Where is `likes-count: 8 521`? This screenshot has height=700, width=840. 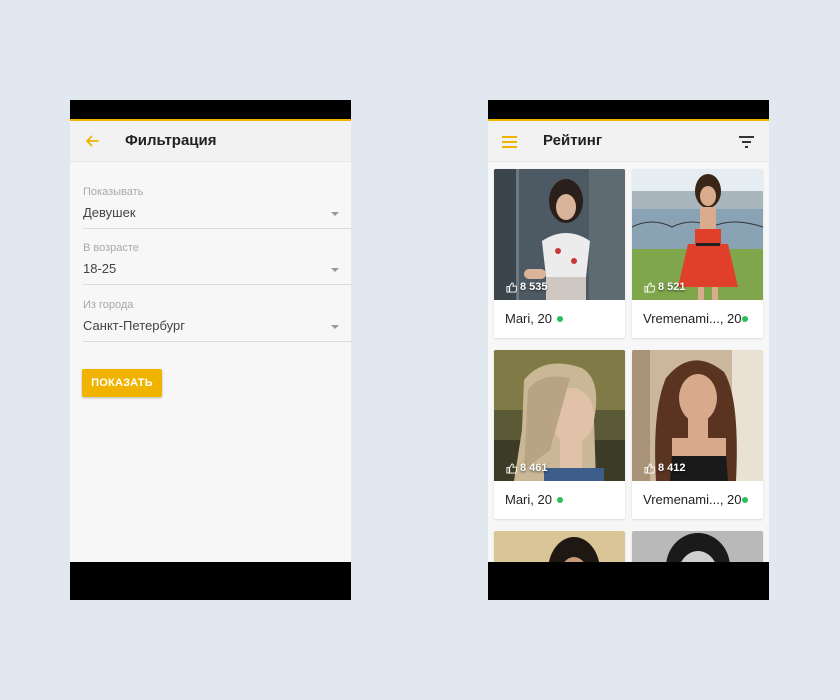 likes-count: 8 521 is located at coordinates (672, 287).